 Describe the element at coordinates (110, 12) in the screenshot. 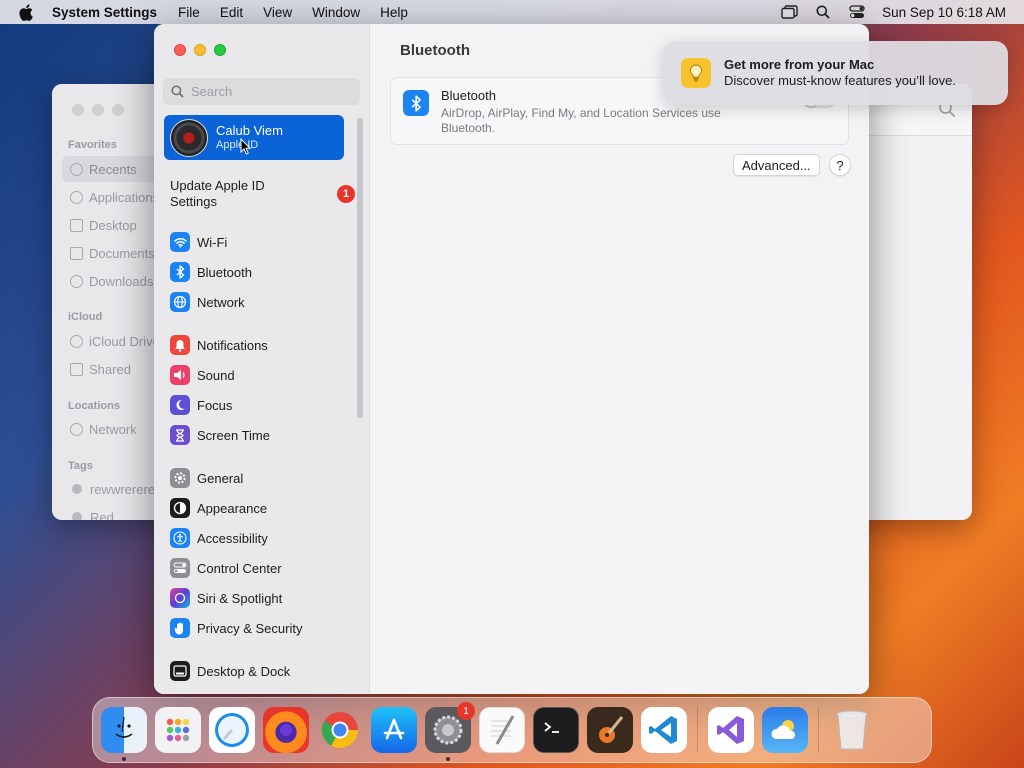

I see `menu-app-name: System Settings` at that location.